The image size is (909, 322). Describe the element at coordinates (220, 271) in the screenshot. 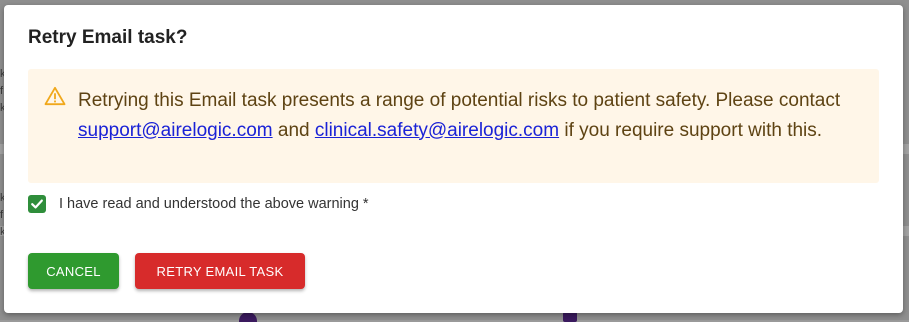

I see `retry-email-task-button: RETRY EMAIL TASK` at that location.